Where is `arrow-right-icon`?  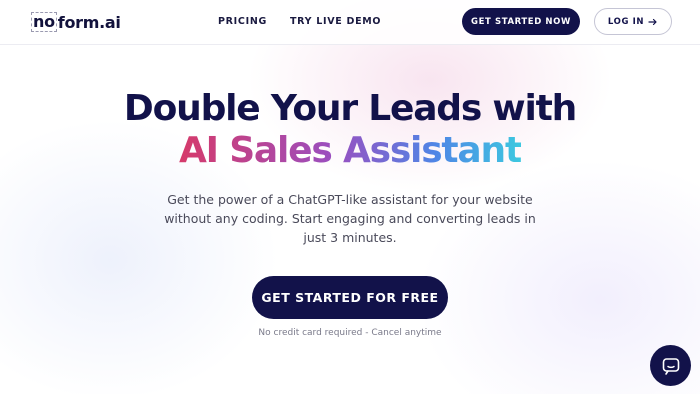
arrow-right-icon is located at coordinates (653, 22).